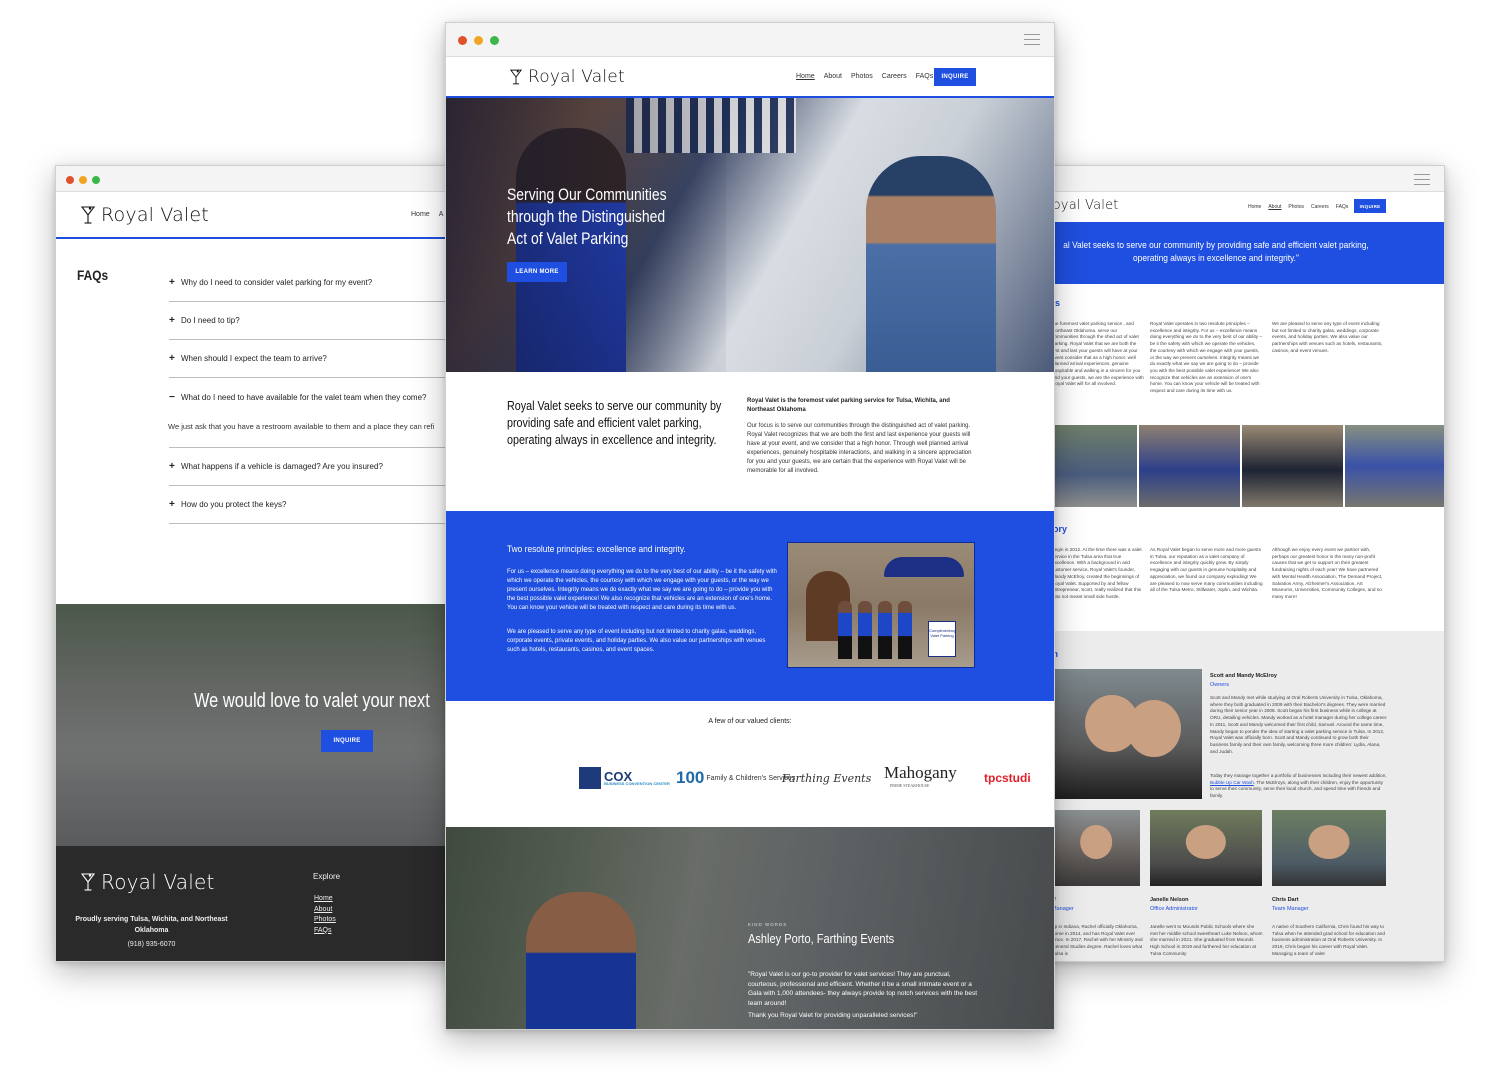 The width and height of the screenshot is (1500, 1072). What do you see at coordinates (1174, 909) in the screenshot?
I see `staff-role: Office Administrator` at bounding box center [1174, 909].